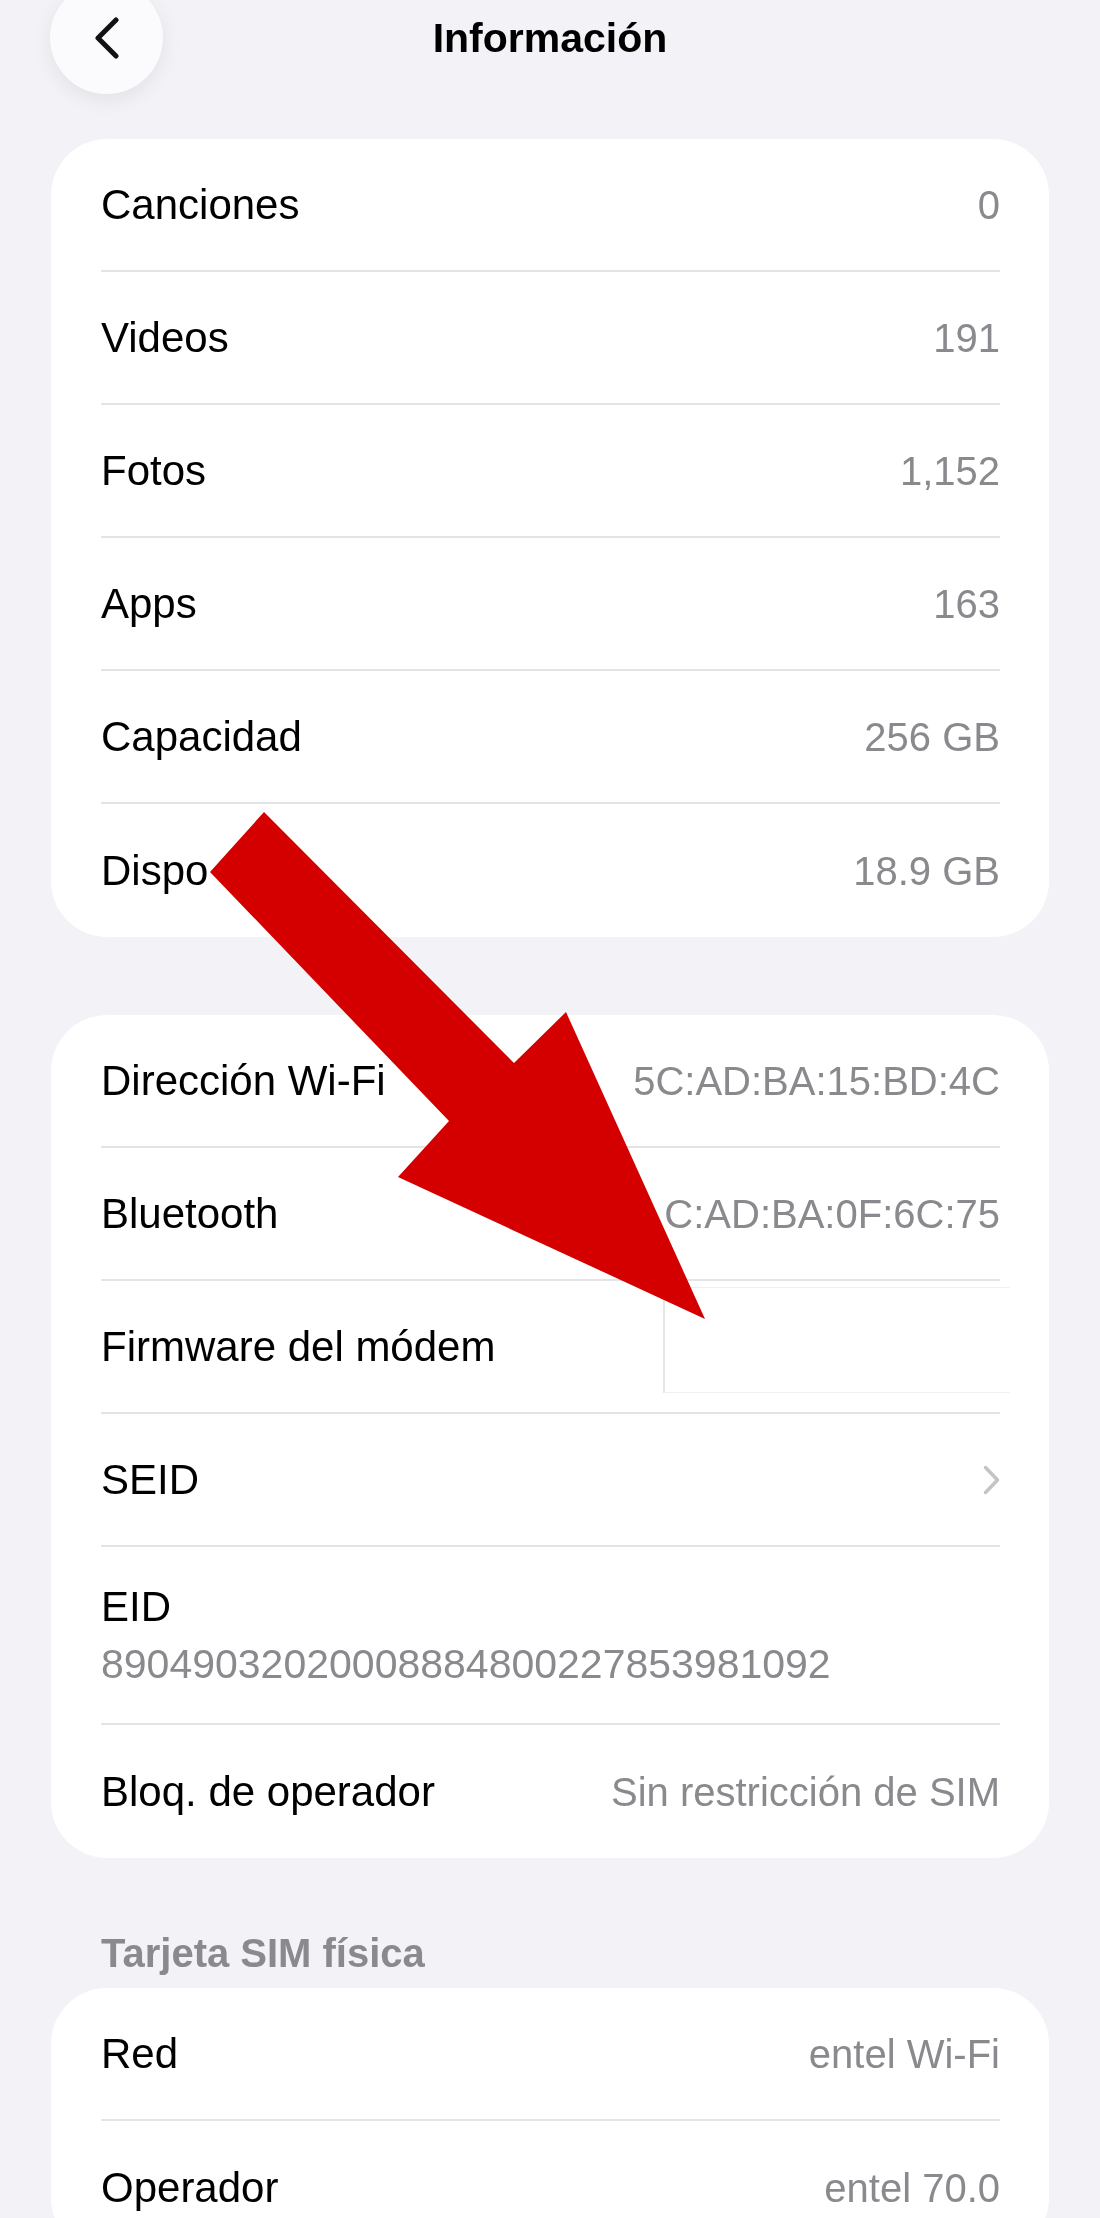 The height and width of the screenshot is (2218, 1100). Describe the element at coordinates (466, 1663) in the screenshot. I see `row-value: 89049032020008884800227853981092` at that location.